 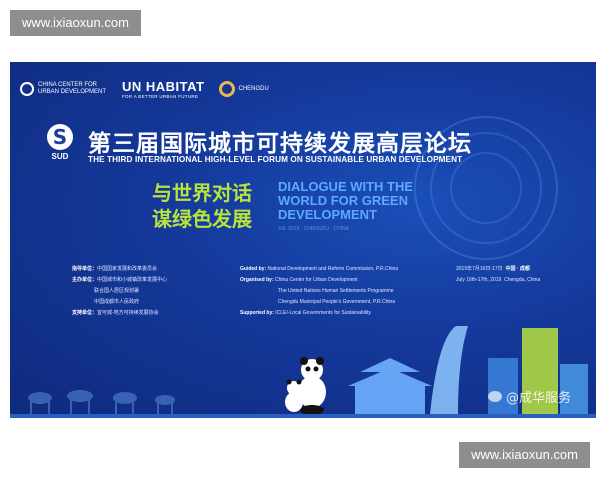 I want to click on chengdu-logo: CHENGDU, so click(x=243, y=89).